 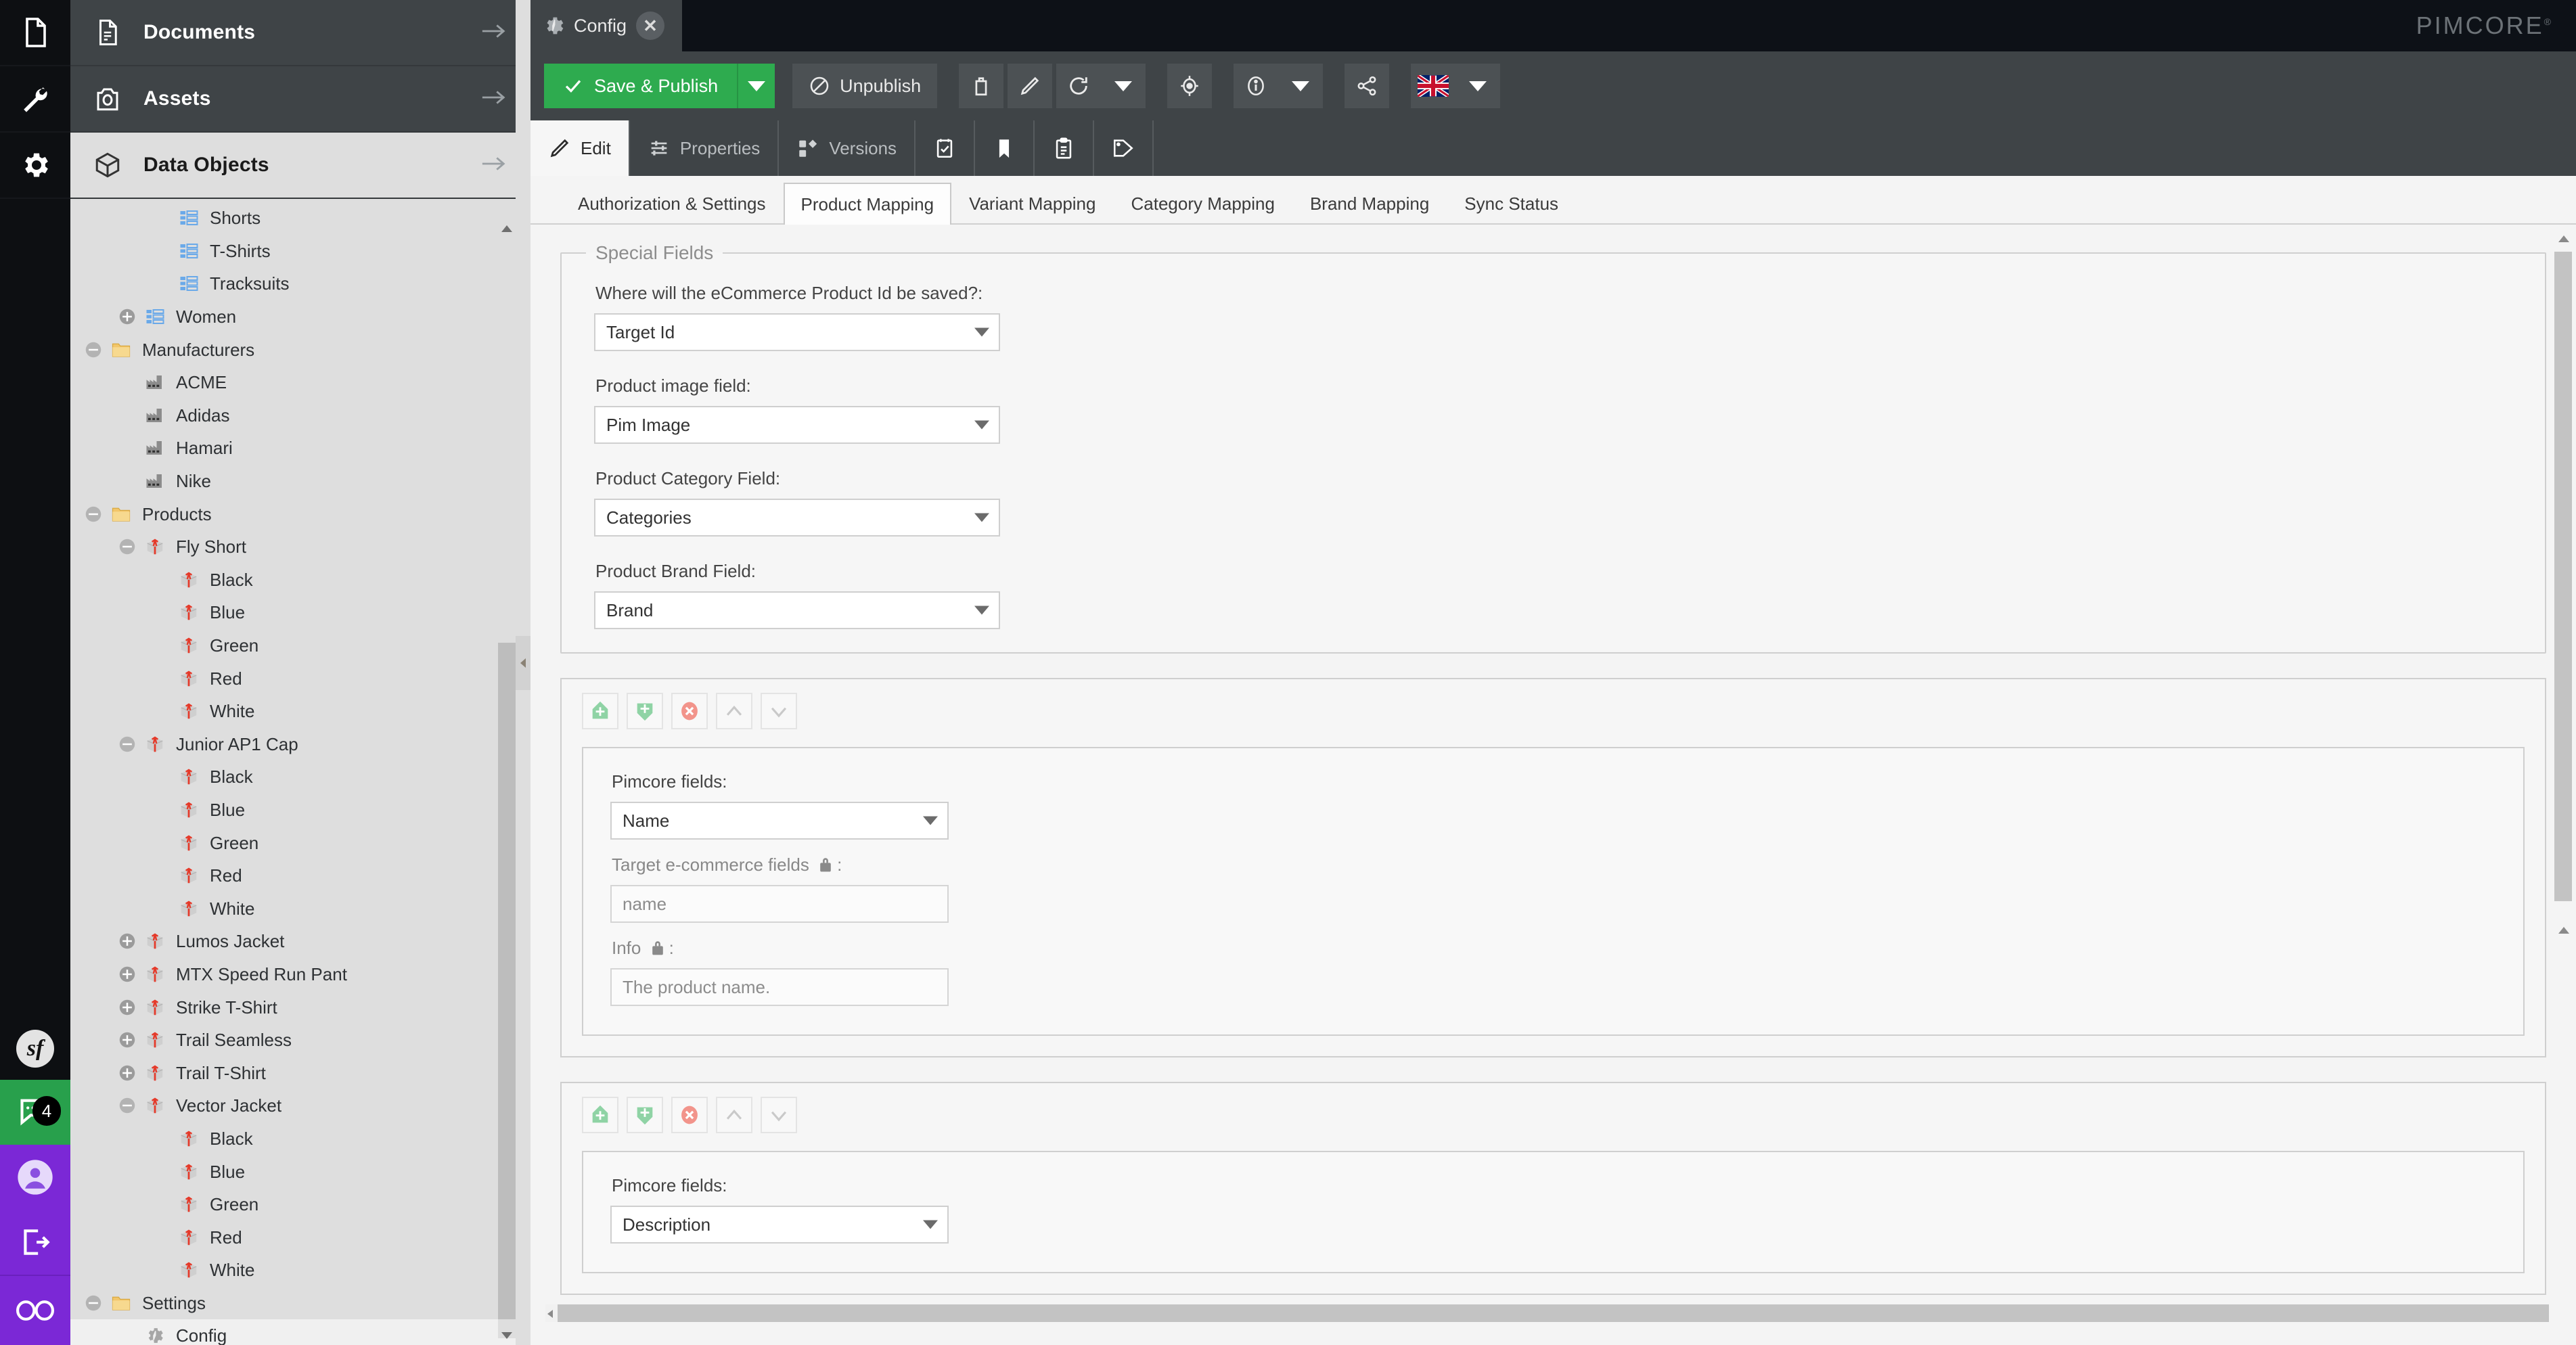 I want to click on save-publish-dropdown, so click(x=756, y=86).